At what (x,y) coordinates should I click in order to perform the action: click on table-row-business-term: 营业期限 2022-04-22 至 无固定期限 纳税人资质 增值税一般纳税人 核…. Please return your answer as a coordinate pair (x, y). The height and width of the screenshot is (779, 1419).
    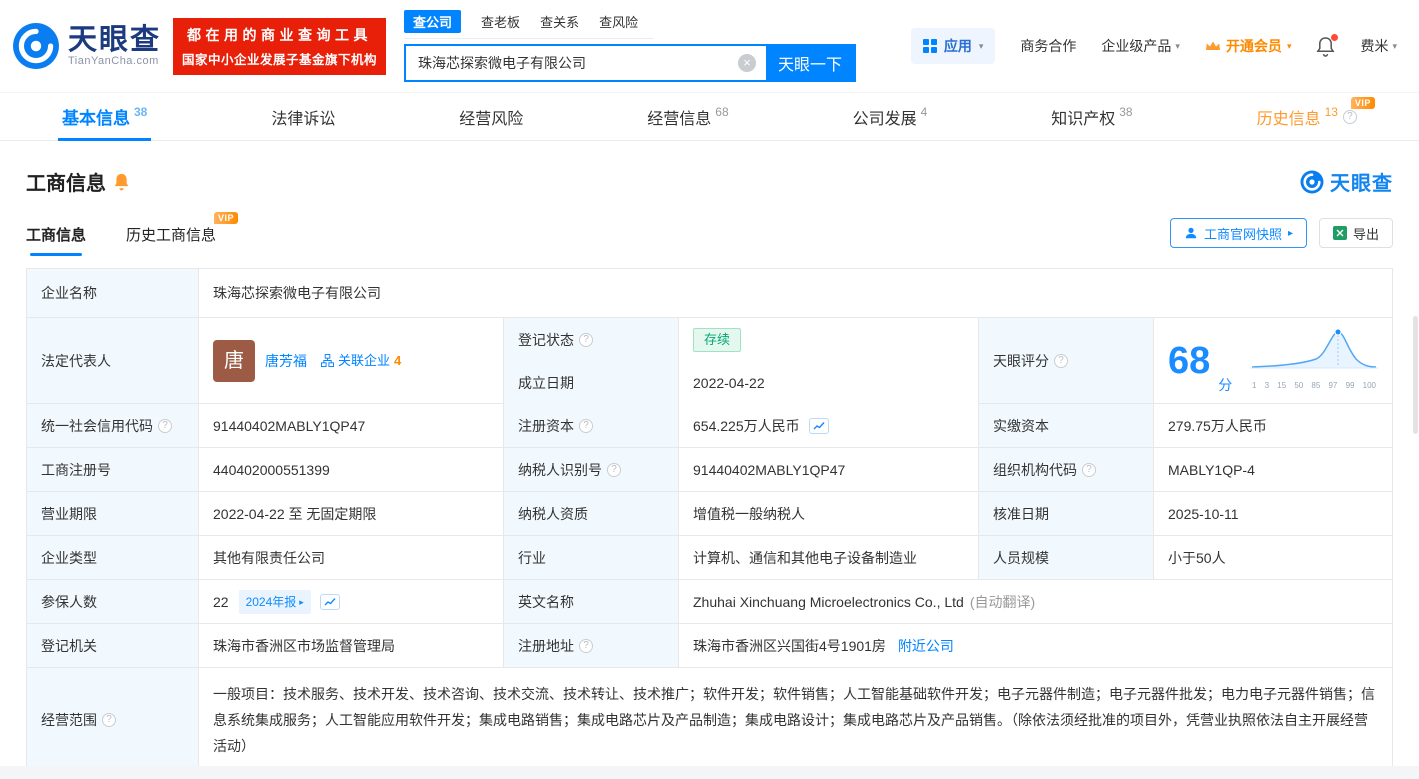
    Looking at the image, I should click on (710, 514).